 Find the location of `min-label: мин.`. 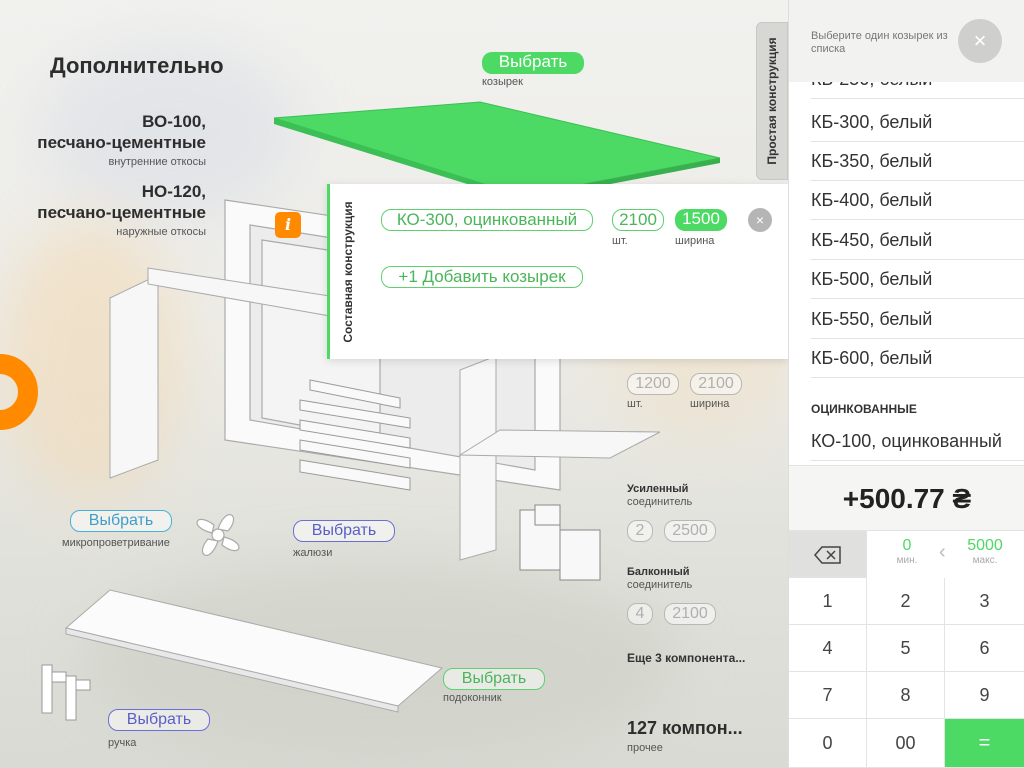

min-label: мин. is located at coordinates (907, 560).